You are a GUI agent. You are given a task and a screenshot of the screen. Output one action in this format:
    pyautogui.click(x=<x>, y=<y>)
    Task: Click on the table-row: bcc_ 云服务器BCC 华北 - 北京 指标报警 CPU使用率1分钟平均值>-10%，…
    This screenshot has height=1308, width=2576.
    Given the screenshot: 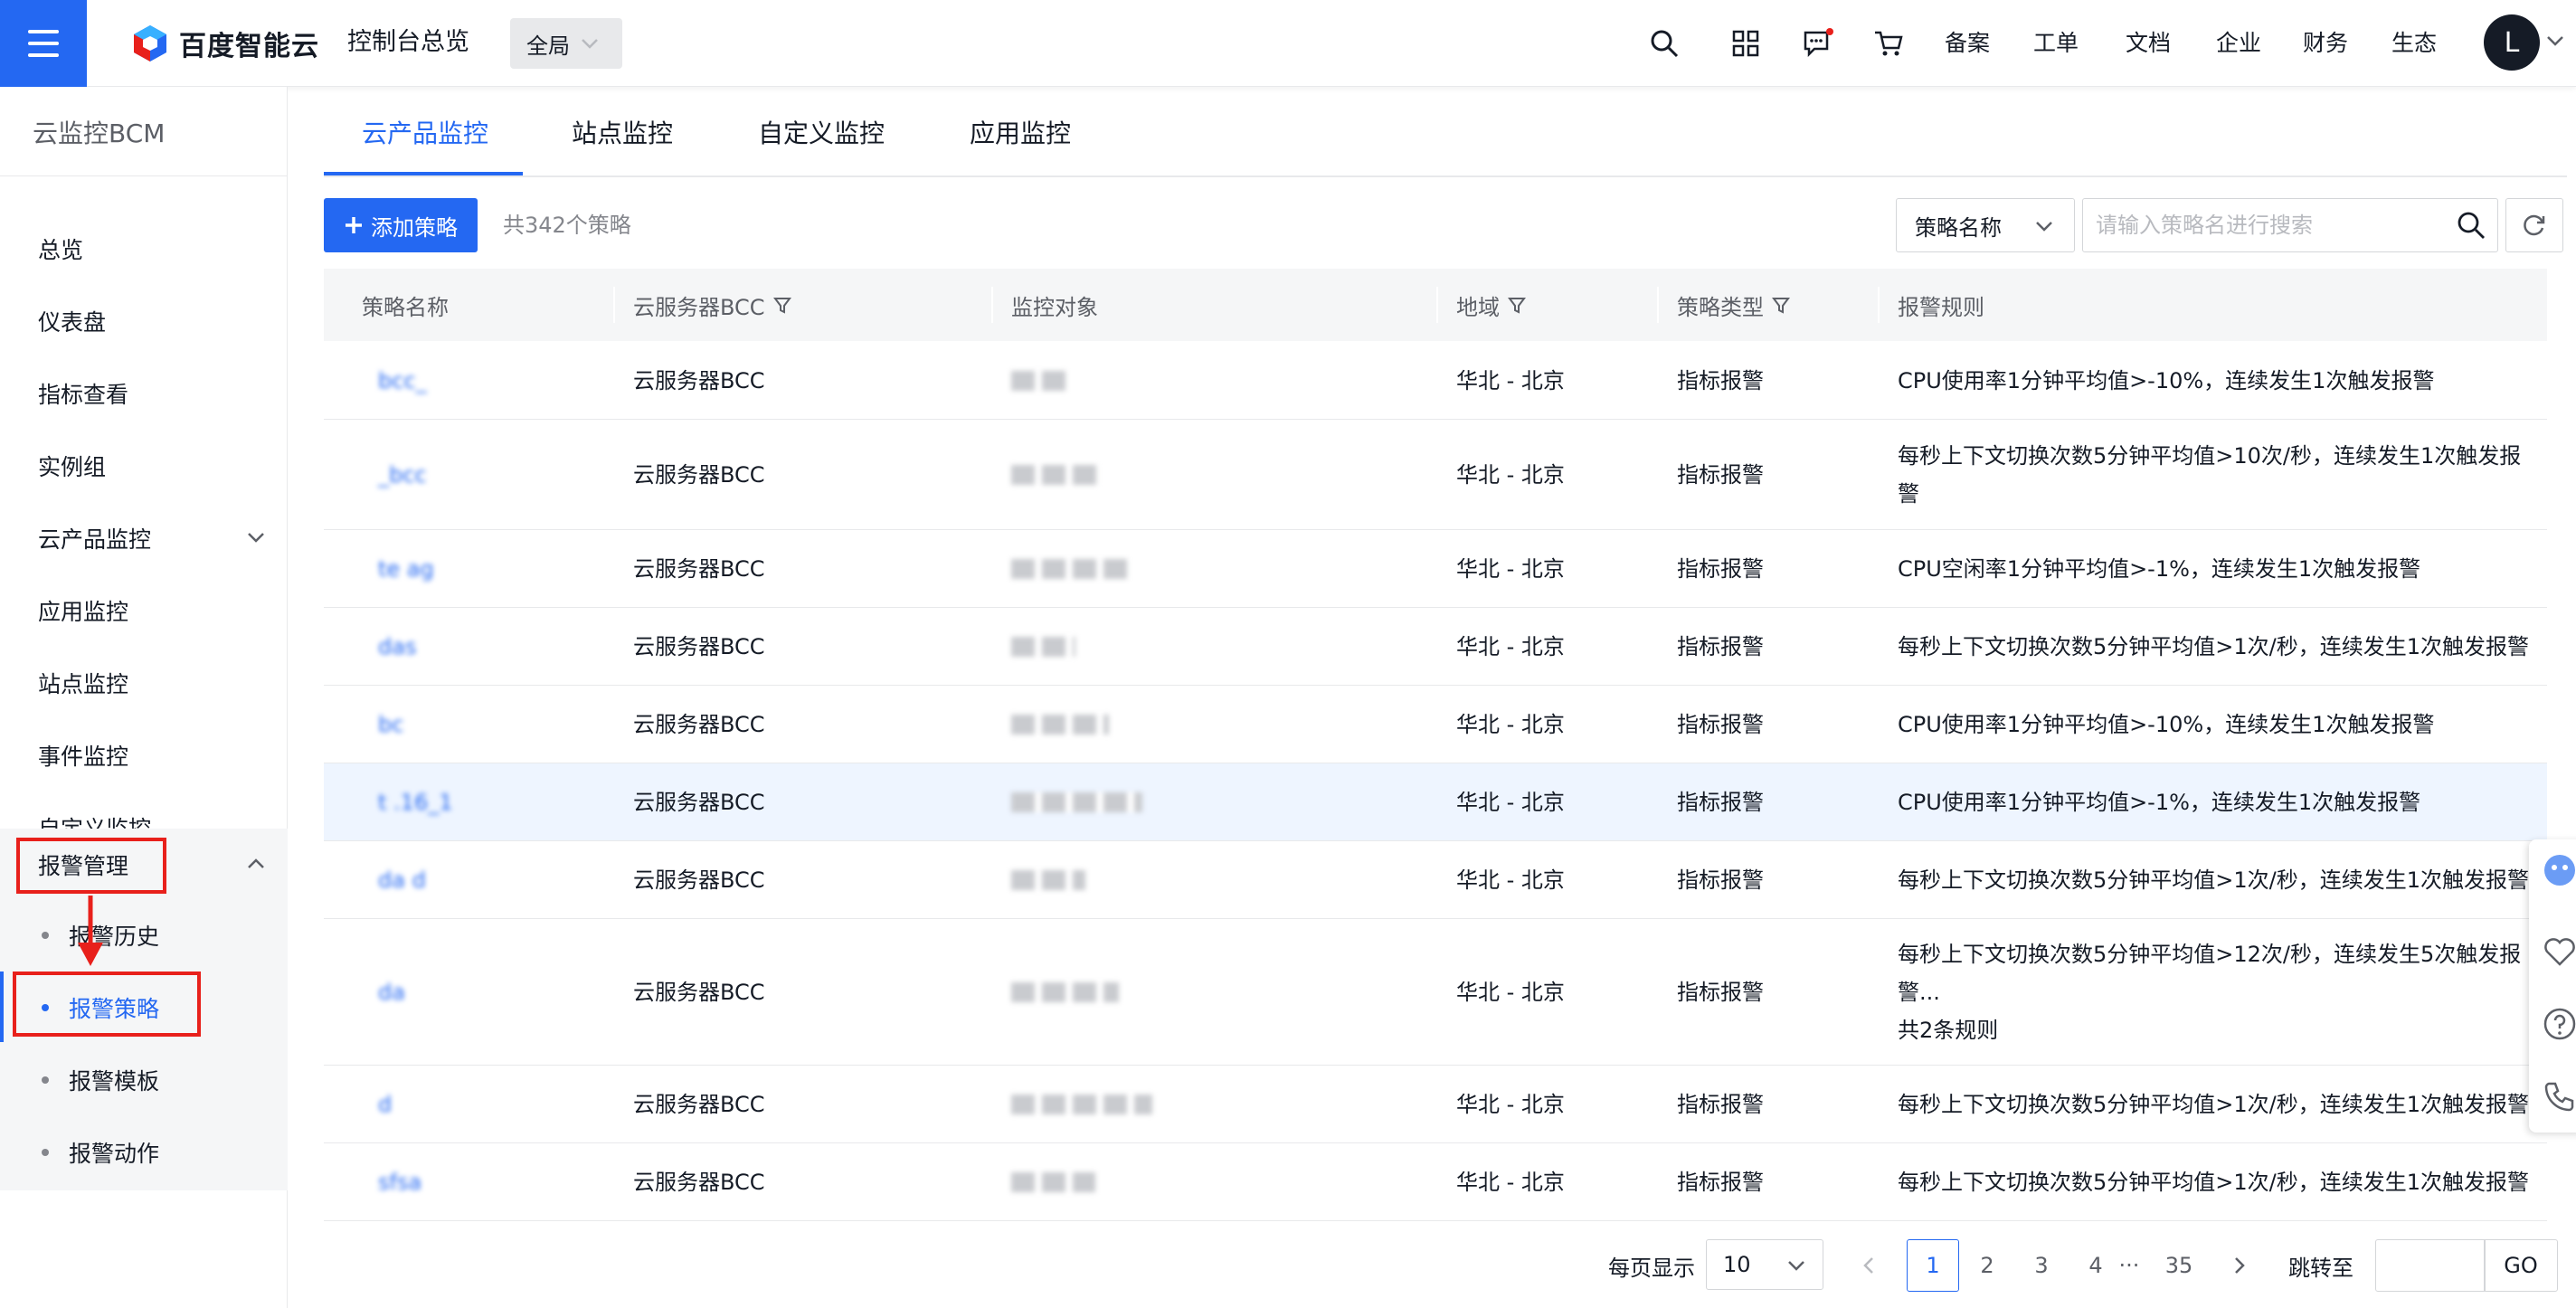 What is the action you would take?
    pyautogui.click(x=1436, y=380)
    